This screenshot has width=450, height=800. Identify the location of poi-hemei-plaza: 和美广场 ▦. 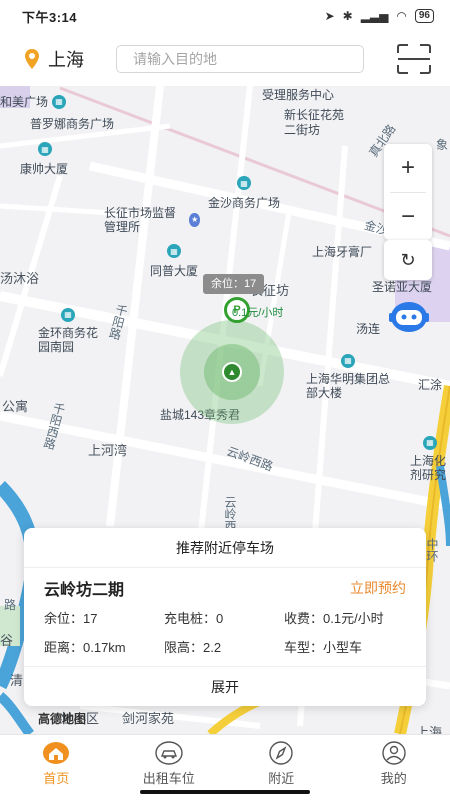
(33, 101).